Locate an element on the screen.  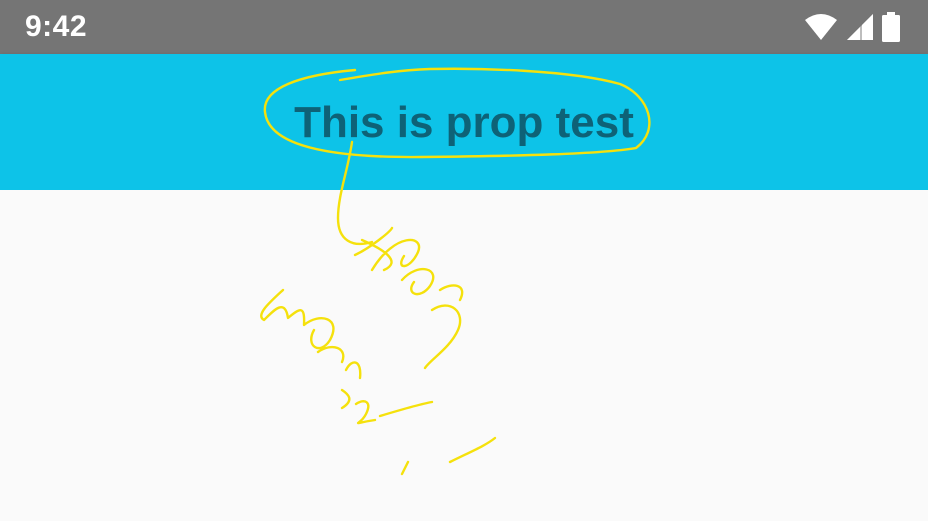
app-title: This is prop test is located at coordinates (464, 122).